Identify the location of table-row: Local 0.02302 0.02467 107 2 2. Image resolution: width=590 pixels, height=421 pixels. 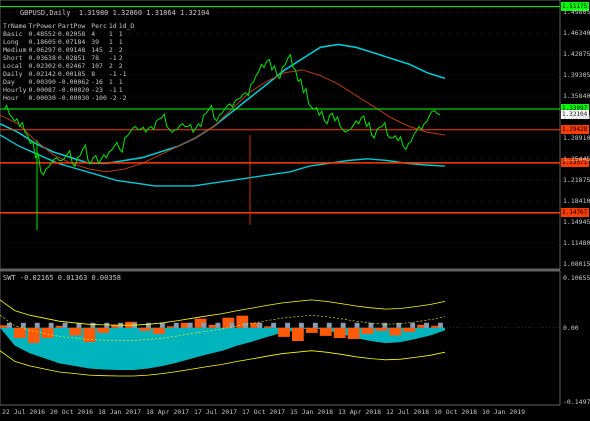
(69, 66).